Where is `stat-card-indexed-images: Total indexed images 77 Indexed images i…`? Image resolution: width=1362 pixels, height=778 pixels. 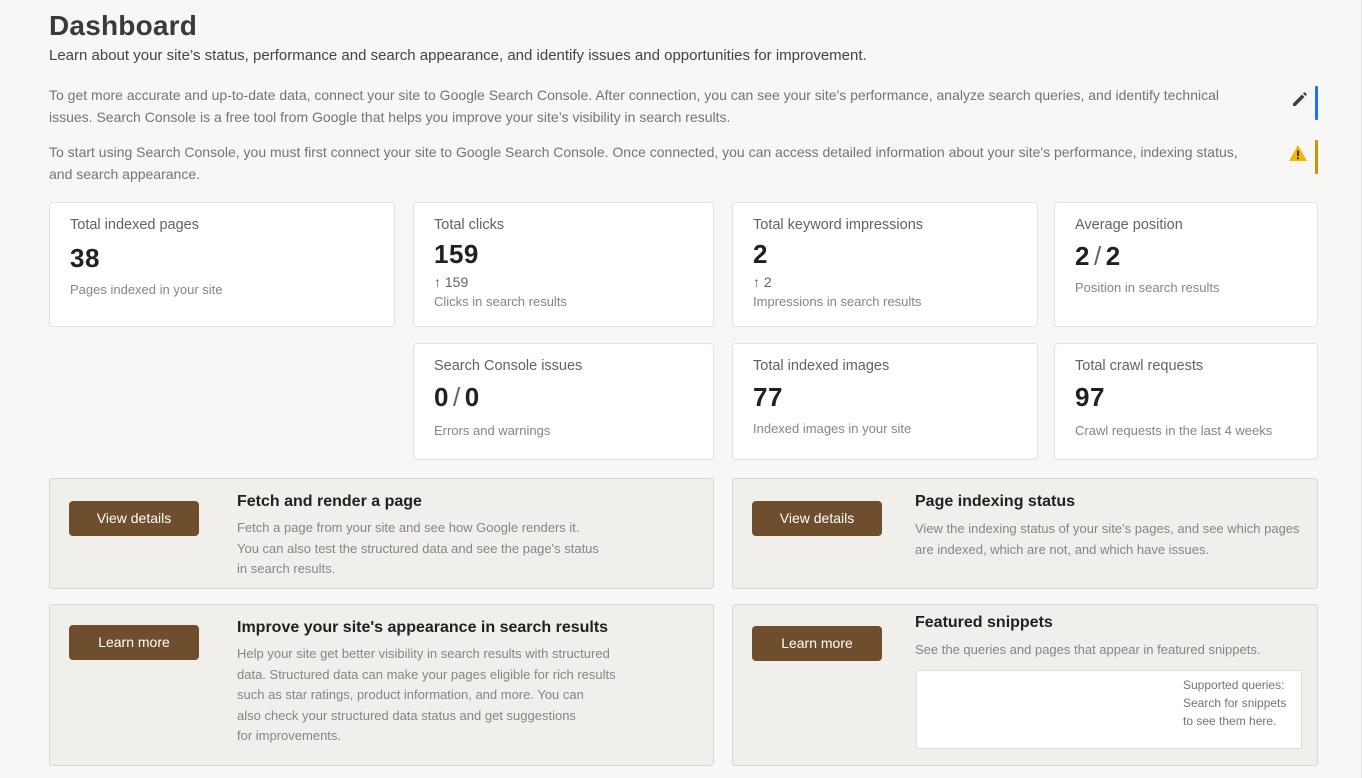 stat-card-indexed-images: Total indexed images 77 Indexed images i… is located at coordinates (885, 401).